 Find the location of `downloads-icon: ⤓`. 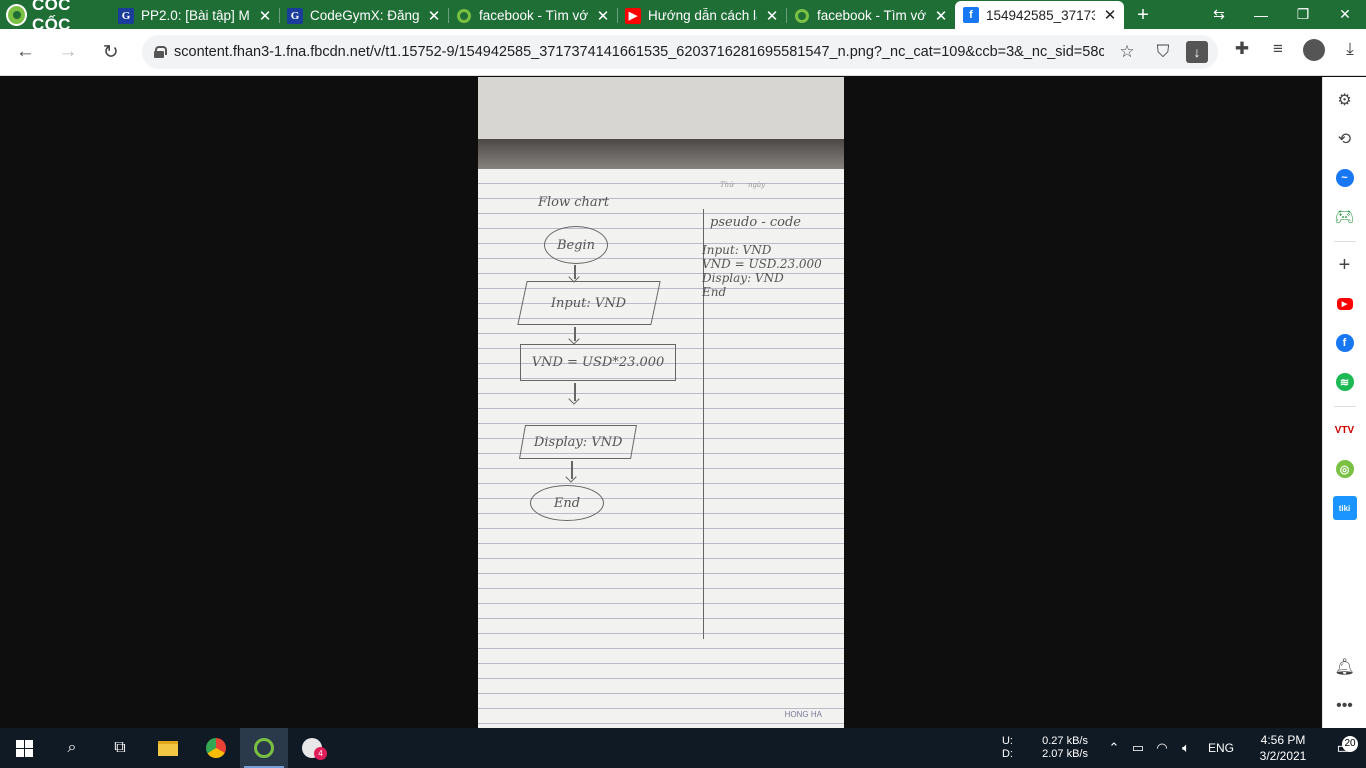

downloads-icon: ⤓ is located at coordinates (1350, 52).